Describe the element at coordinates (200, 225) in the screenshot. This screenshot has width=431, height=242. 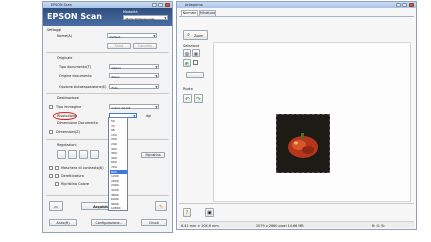
I see `status-size: 6.41 mm × 204.6 mm` at that location.